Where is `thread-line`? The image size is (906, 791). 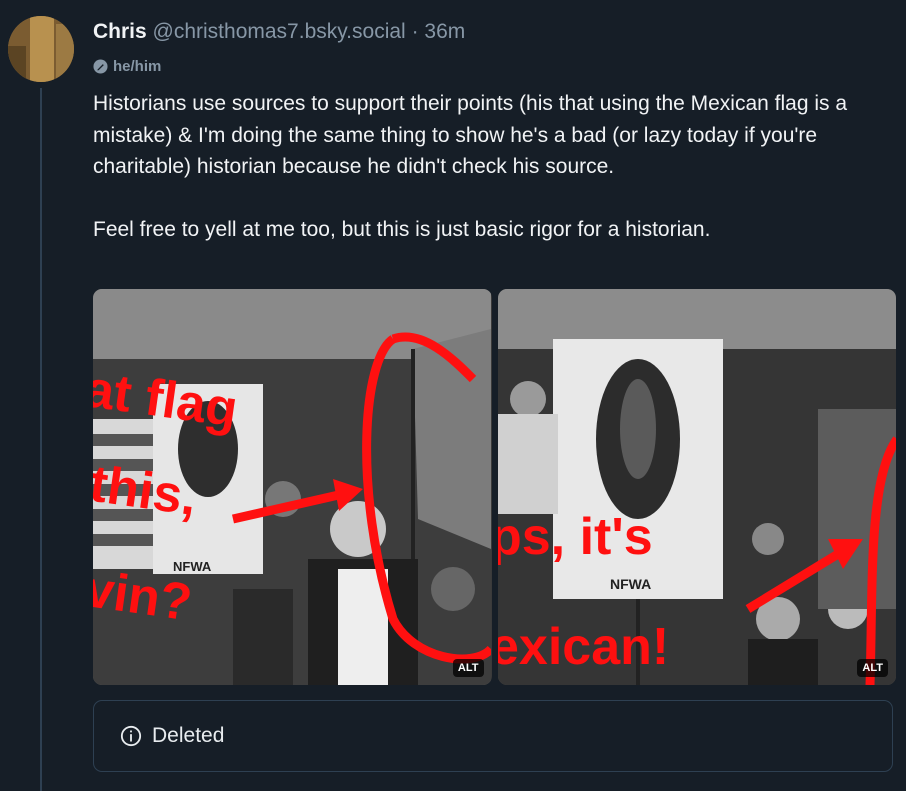 thread-line is located at coordinates (41, 439).